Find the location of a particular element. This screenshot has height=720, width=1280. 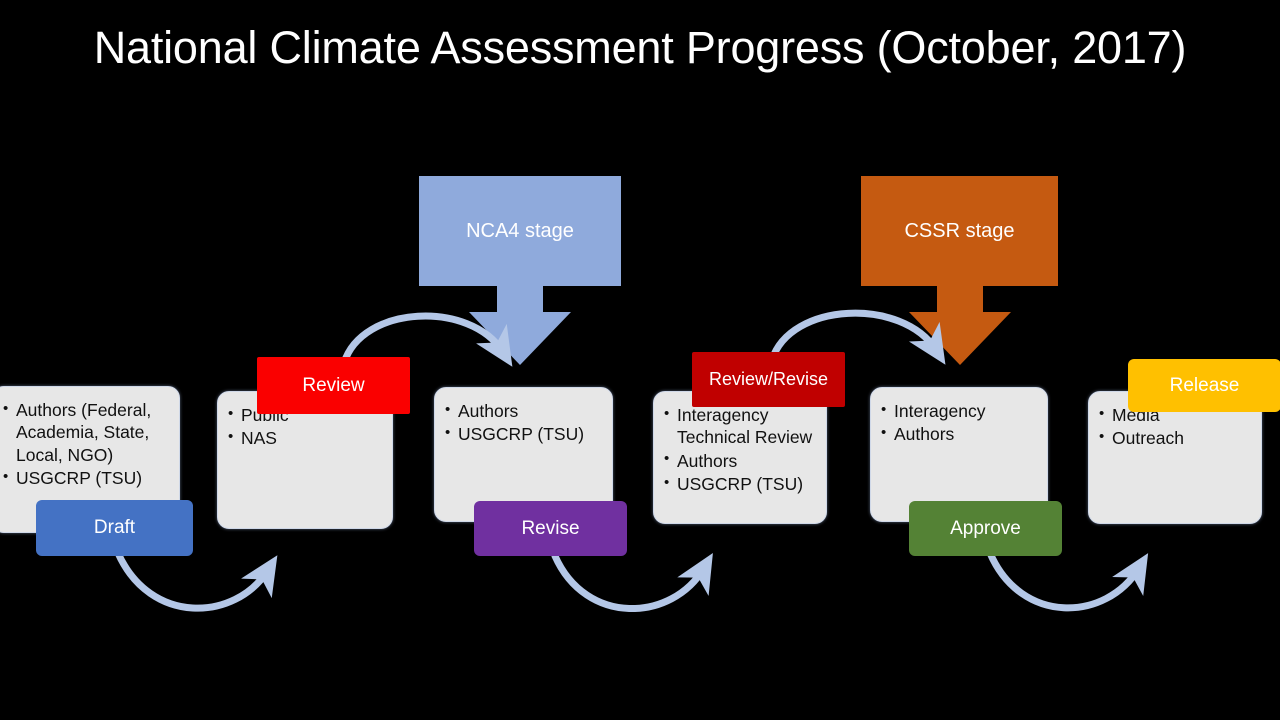

action-tag-approve-label: Approve is located at coordinates (985, 528).